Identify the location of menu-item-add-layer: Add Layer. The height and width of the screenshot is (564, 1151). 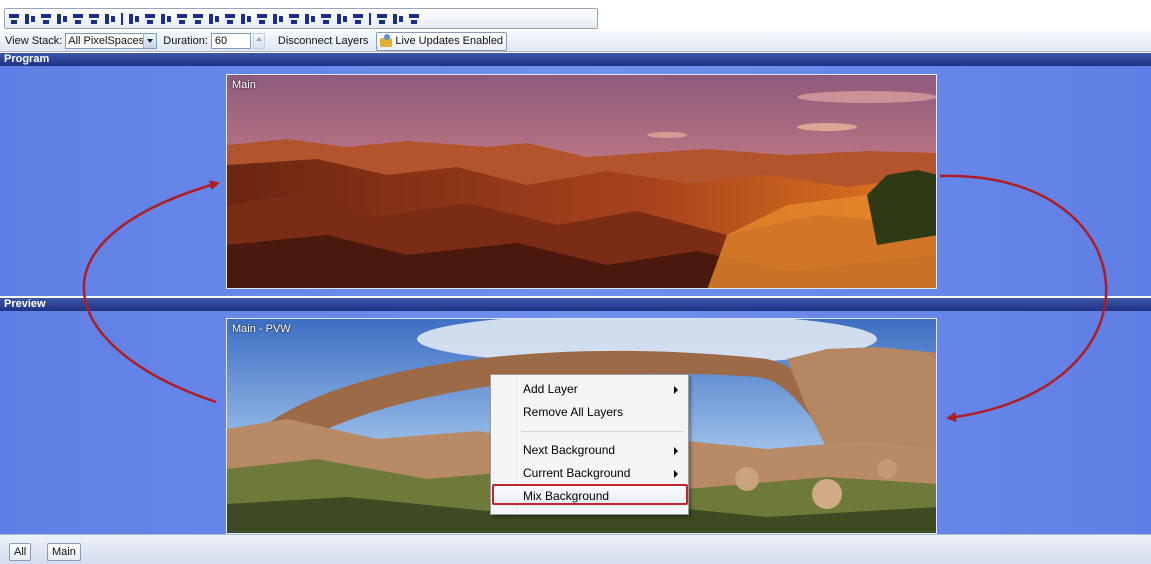
(589, 389).